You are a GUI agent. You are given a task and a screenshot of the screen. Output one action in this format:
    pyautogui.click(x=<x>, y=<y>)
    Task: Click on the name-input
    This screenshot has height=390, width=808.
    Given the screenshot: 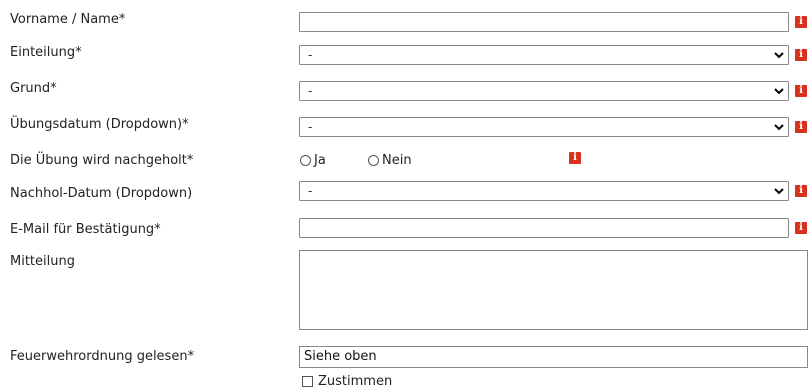 What is the action you would take?
    pyautogui.click(x=544, y=22)
    